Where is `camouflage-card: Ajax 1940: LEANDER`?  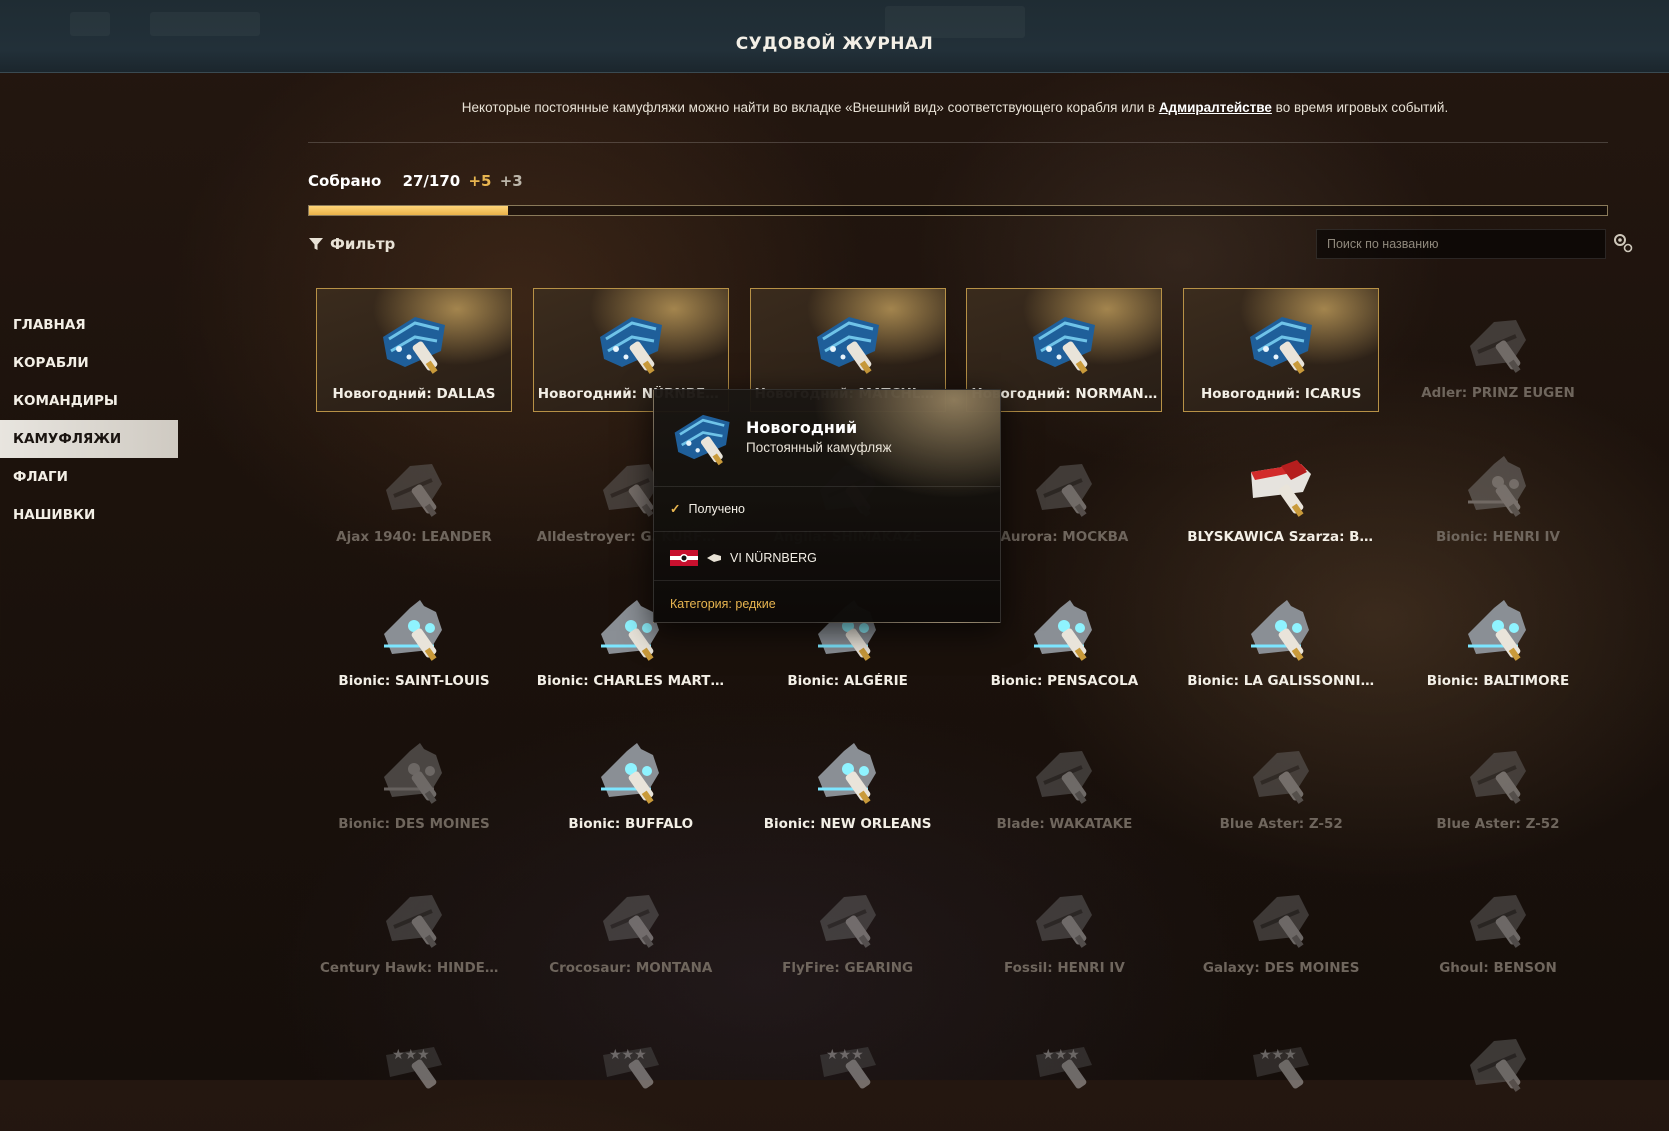 camouflage-card: Ajax 1940: LEANDER is located at coordinates (414, 494).